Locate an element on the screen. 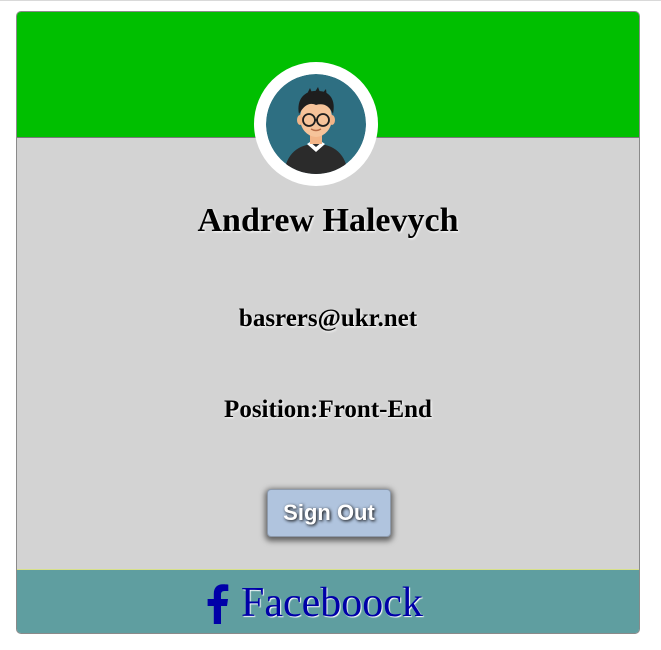  position-value: Front-End is located at coordinates (375, 409).